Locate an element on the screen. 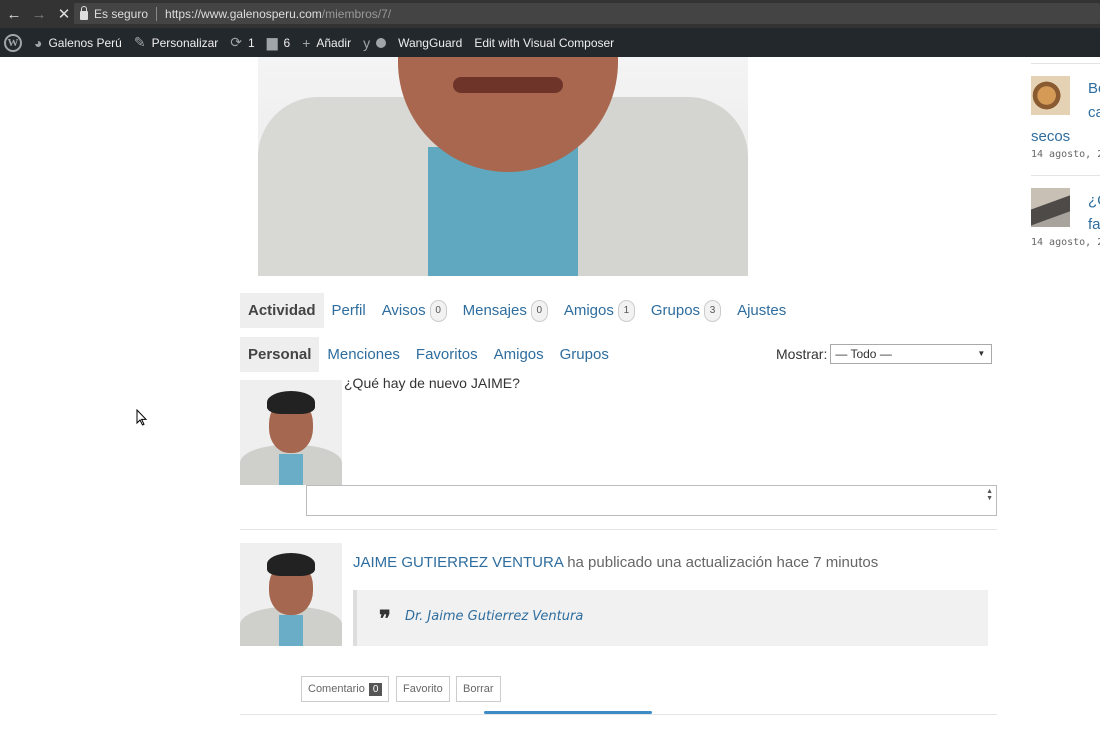 This screenshot has height=735, width=1100. updates-count: 1 is located at coordinates (251, 42).